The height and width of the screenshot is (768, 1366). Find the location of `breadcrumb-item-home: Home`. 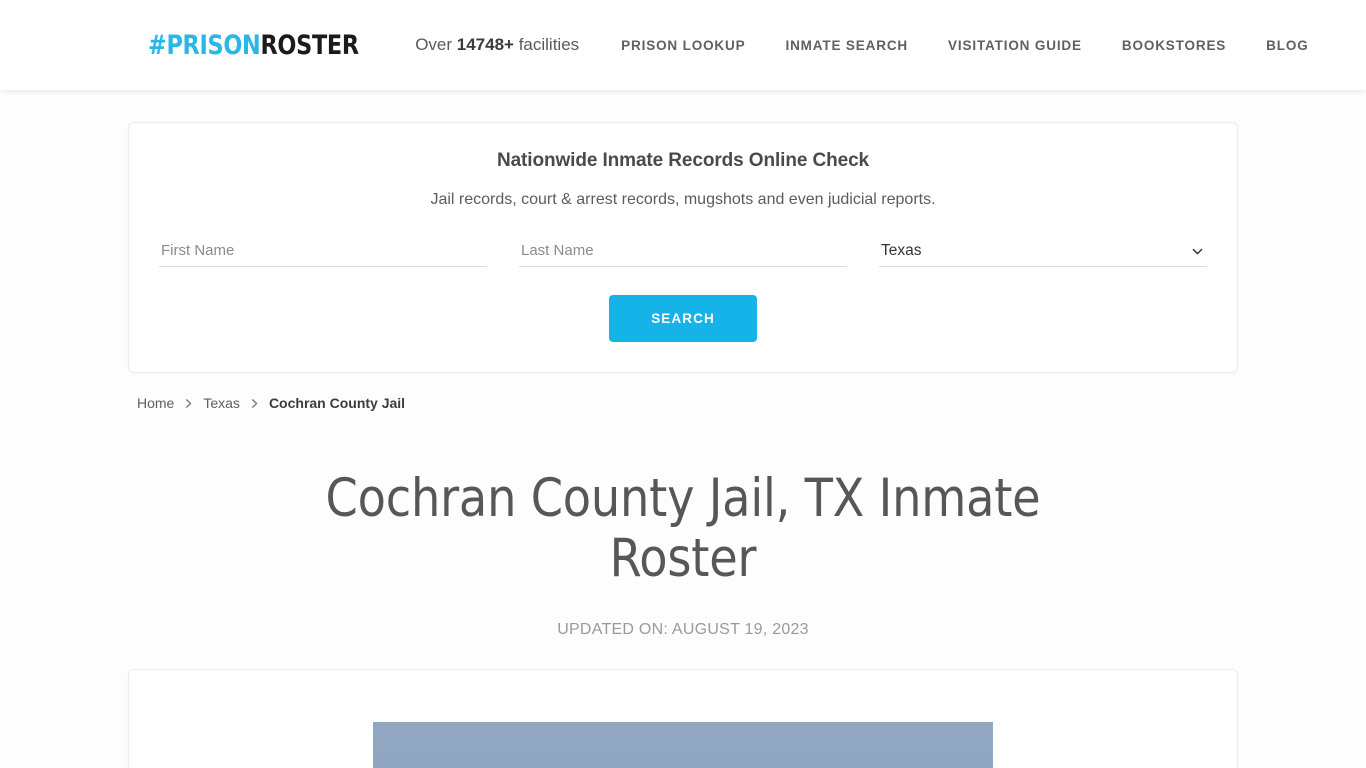

breadcrumb-item-home: Home is located at coordinates (155, 403).